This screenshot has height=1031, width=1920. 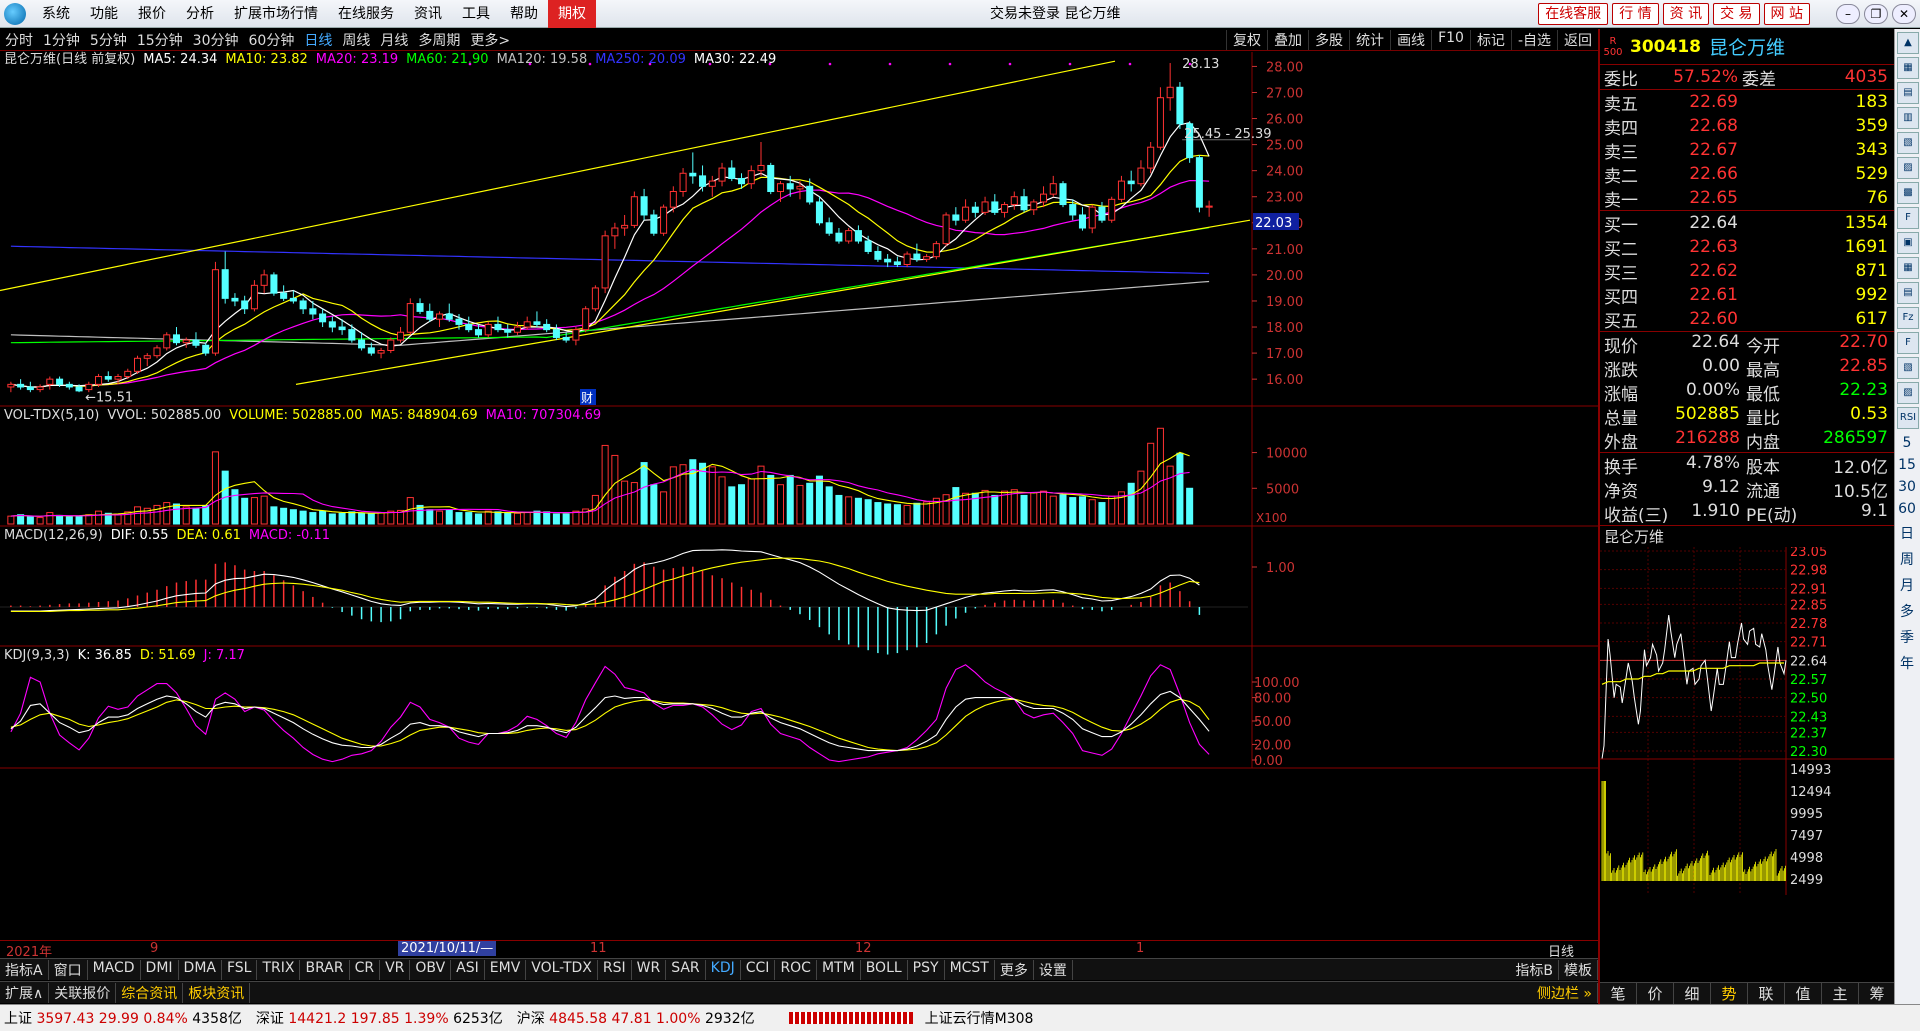 What do you see at coordinates (1908, 418) in the screenshot?
I see `sidebar-tool-icon: RSI` at bounding box center [1908, 418].